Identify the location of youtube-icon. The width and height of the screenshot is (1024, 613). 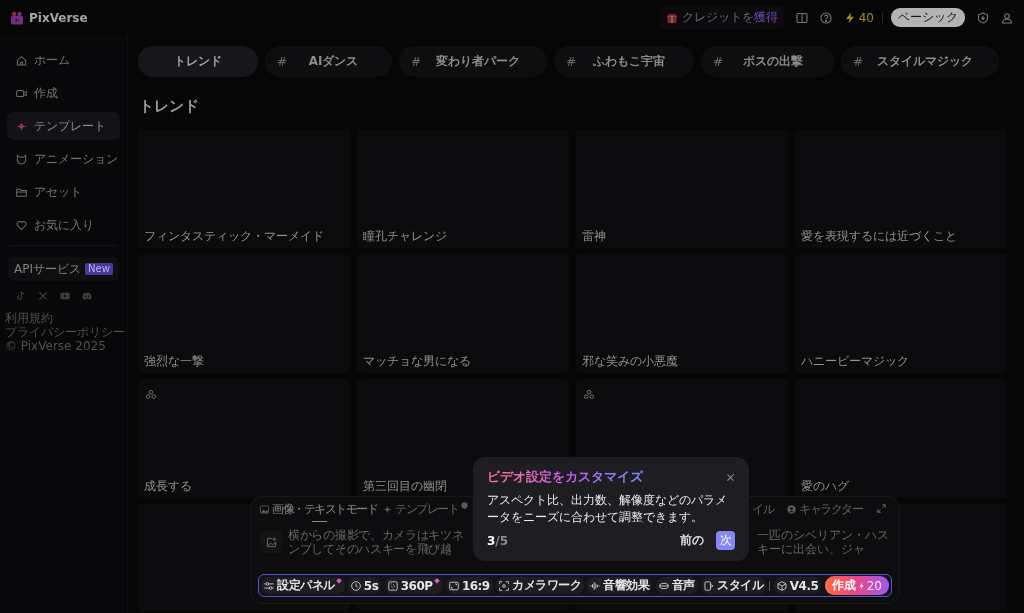
(65, 296).